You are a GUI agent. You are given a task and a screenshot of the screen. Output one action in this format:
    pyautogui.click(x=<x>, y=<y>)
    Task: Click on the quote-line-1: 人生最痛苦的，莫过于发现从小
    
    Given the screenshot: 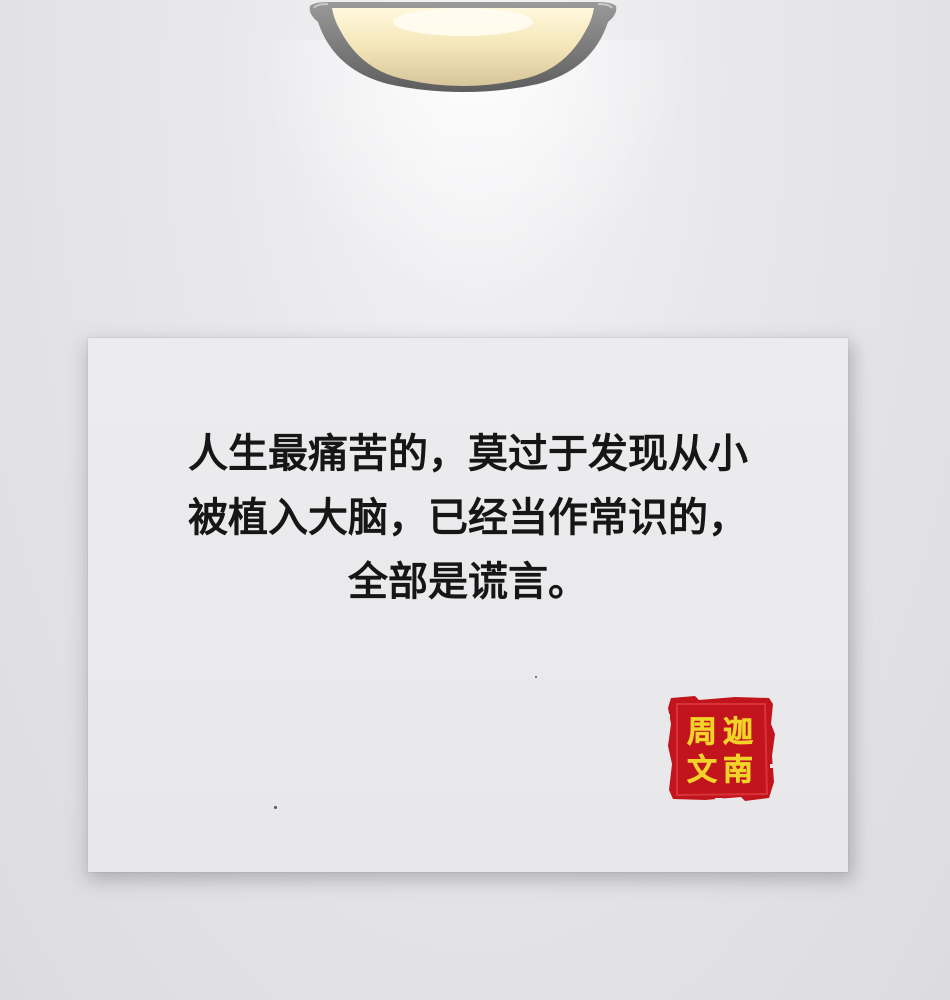 What is the action you would take?
    pyautogui.click(x=468, y=453)
    